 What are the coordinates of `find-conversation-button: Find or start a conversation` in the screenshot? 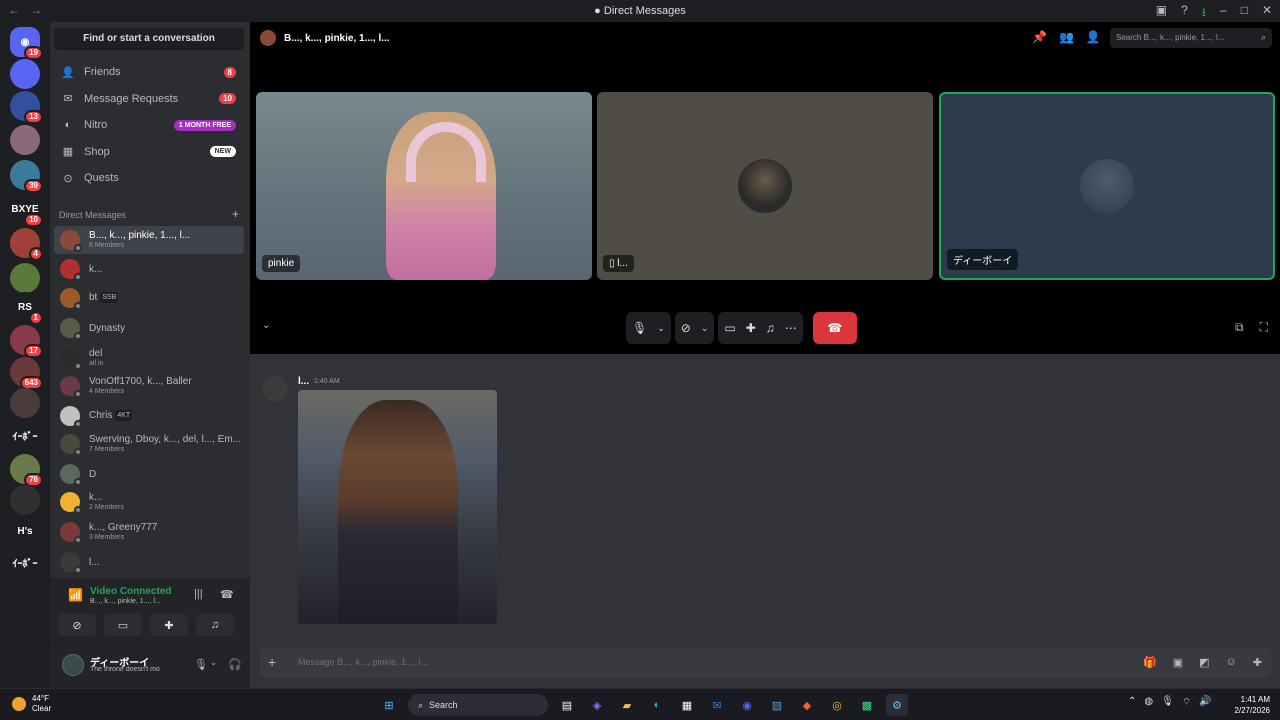 It's located at (149, 39).